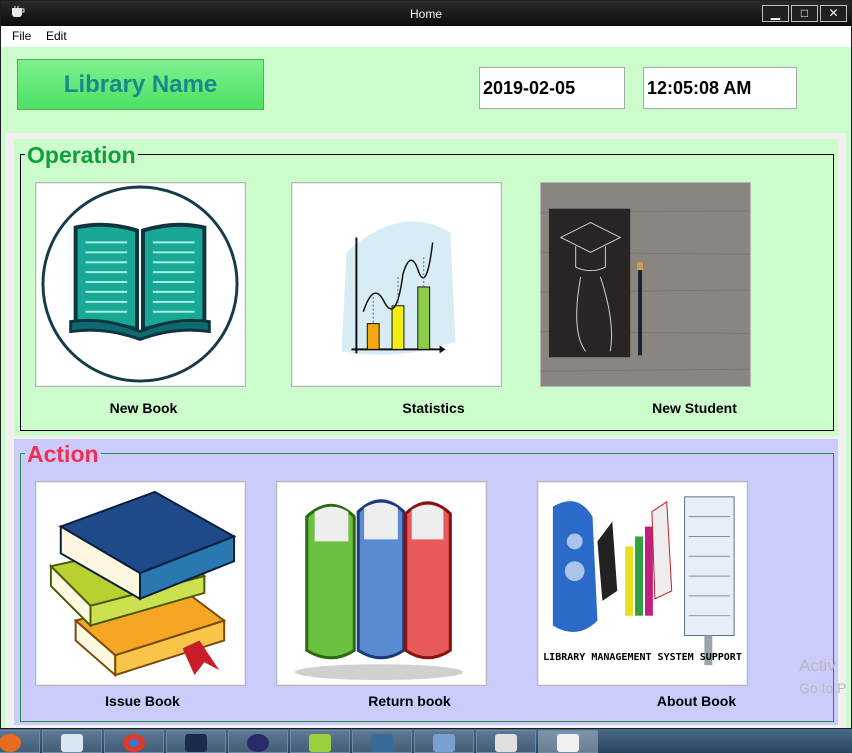 The width and height of the screenshot is (852, 753). I want to click on return-book-caption: Return book, so click(409, 701).